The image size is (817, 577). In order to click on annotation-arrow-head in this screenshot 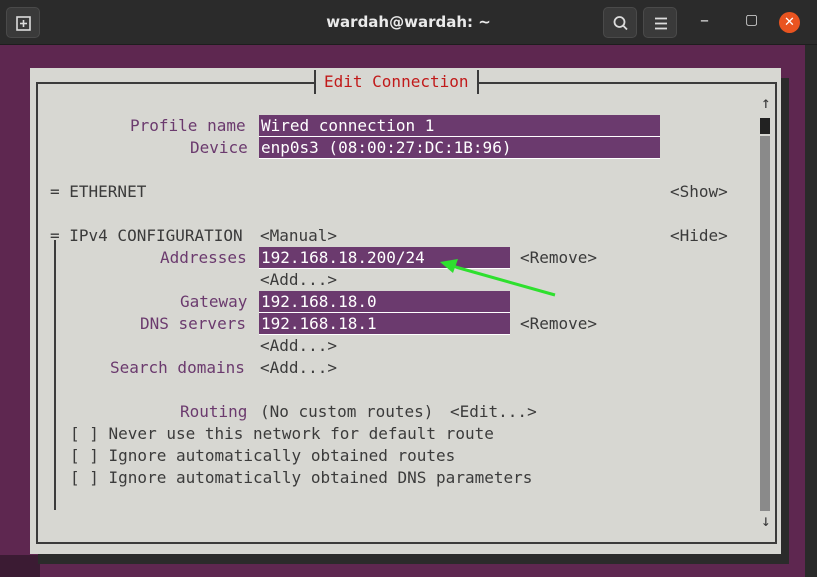, I will do `click(449, 266)`.